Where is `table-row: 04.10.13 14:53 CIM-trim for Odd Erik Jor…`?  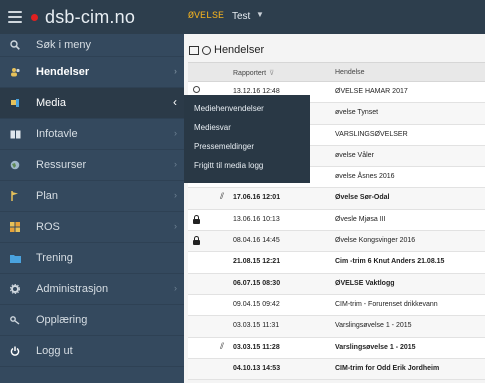
table-row: 04.10.13 14:53 CIM-trim for Odd Erik Jor… is located at coordinates (336, 369).